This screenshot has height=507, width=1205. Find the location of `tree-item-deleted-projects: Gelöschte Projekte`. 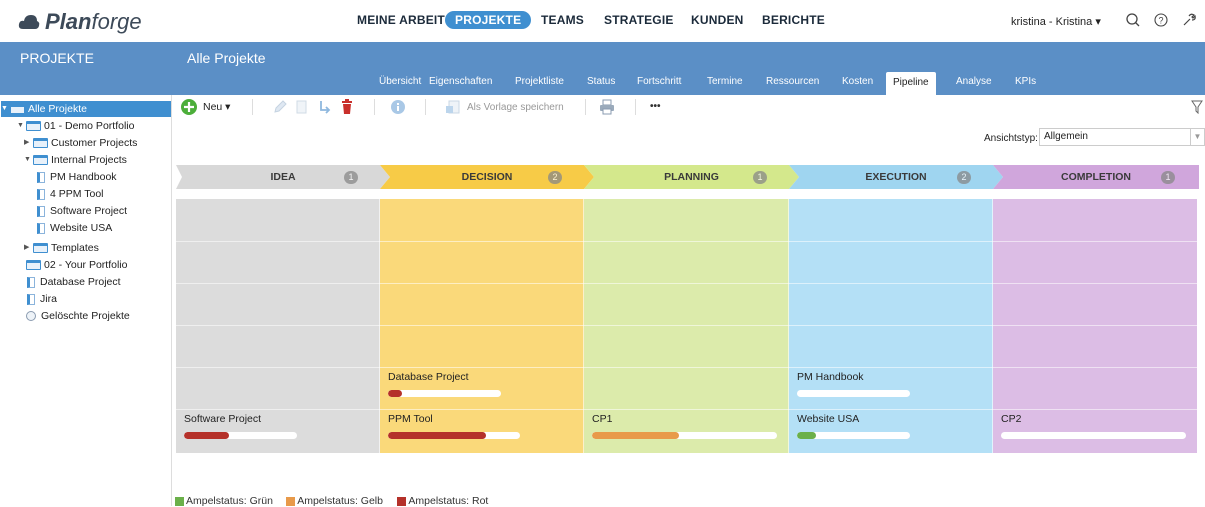

tree-item-deleted-projects: Gelöschte Projekte is located at coordinates (78, 316).